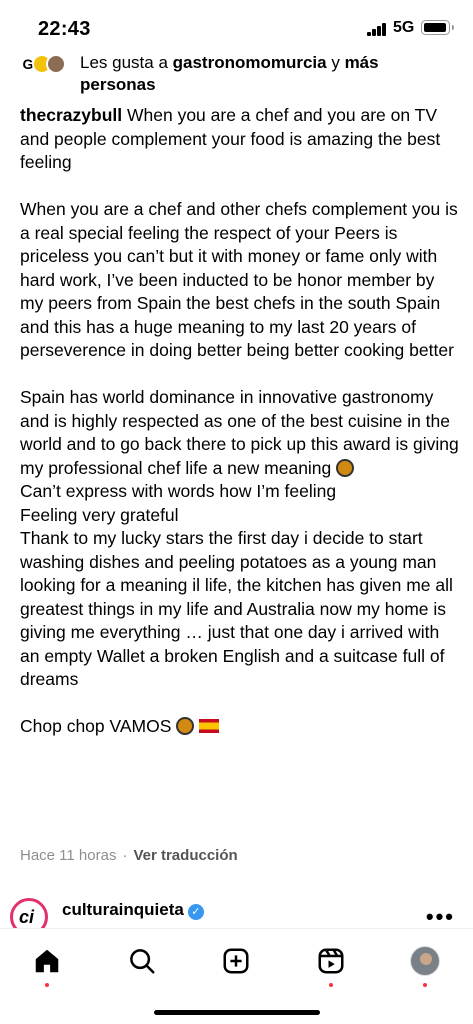 This screenshot has height=1024, width=473. What do you see at coordinates (133, 910) in the screenshot?
I see `next-post-username: culturainquieta ✓` at bounding box center [133, 910].